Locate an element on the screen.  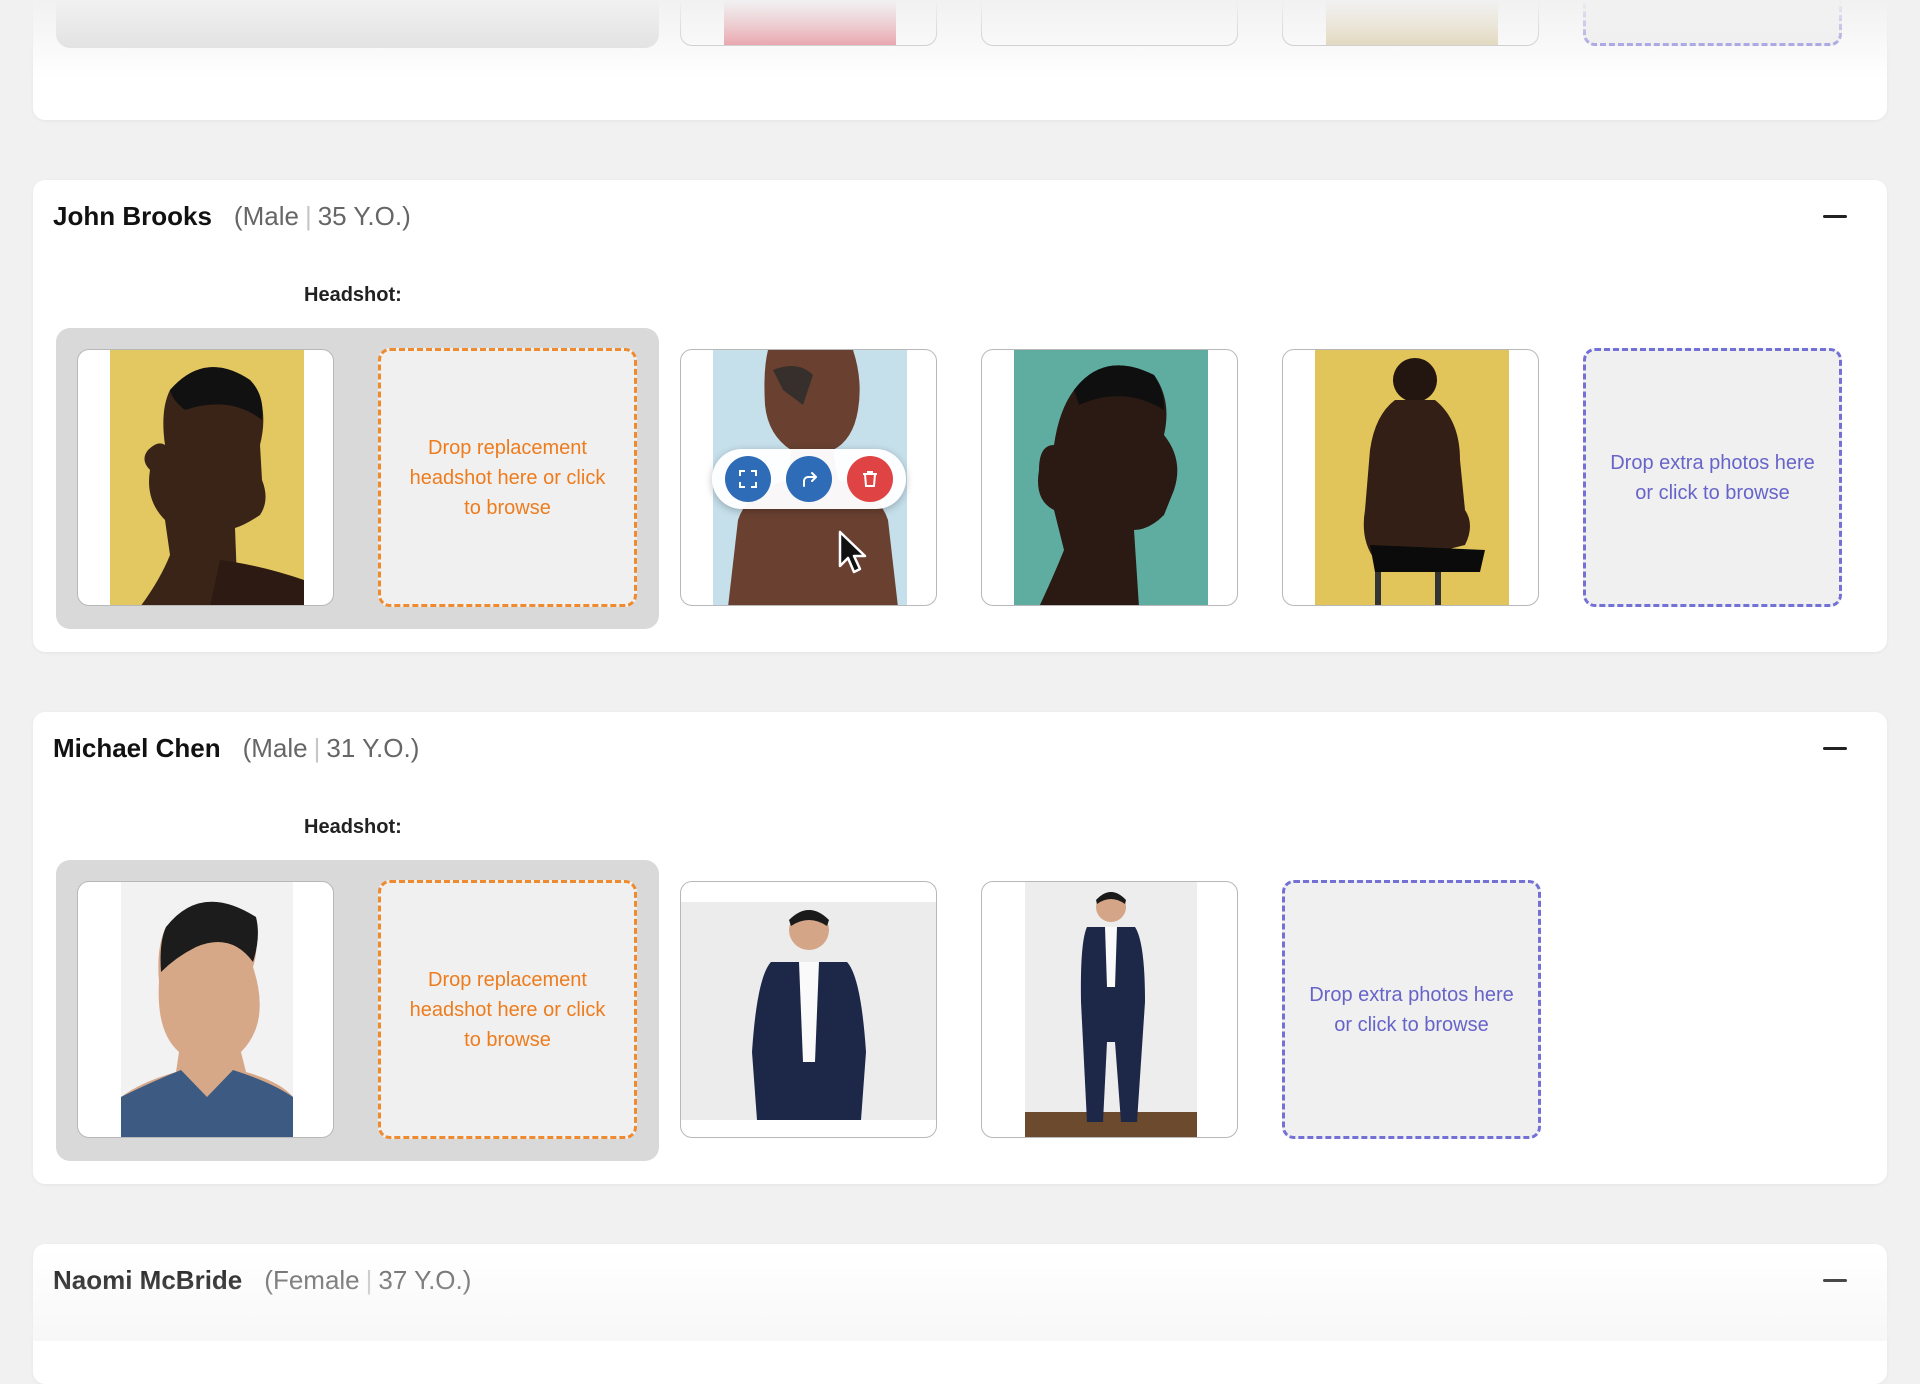
fullscreen-icon is located at coordinates (748, 479).